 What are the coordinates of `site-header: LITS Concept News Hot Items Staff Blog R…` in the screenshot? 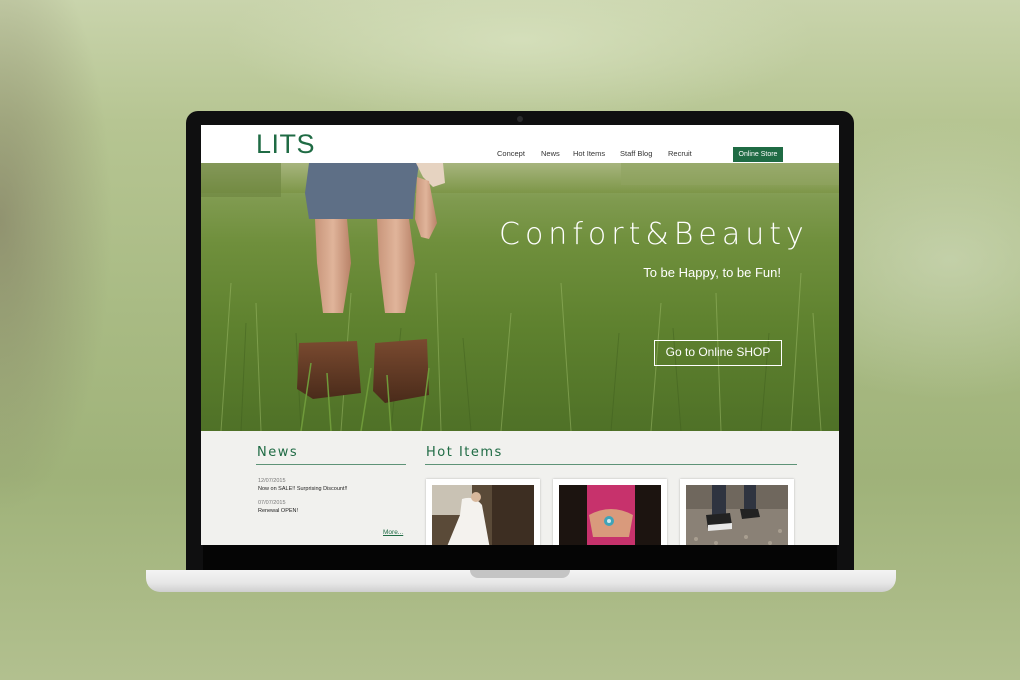 It's located at (520, 144).